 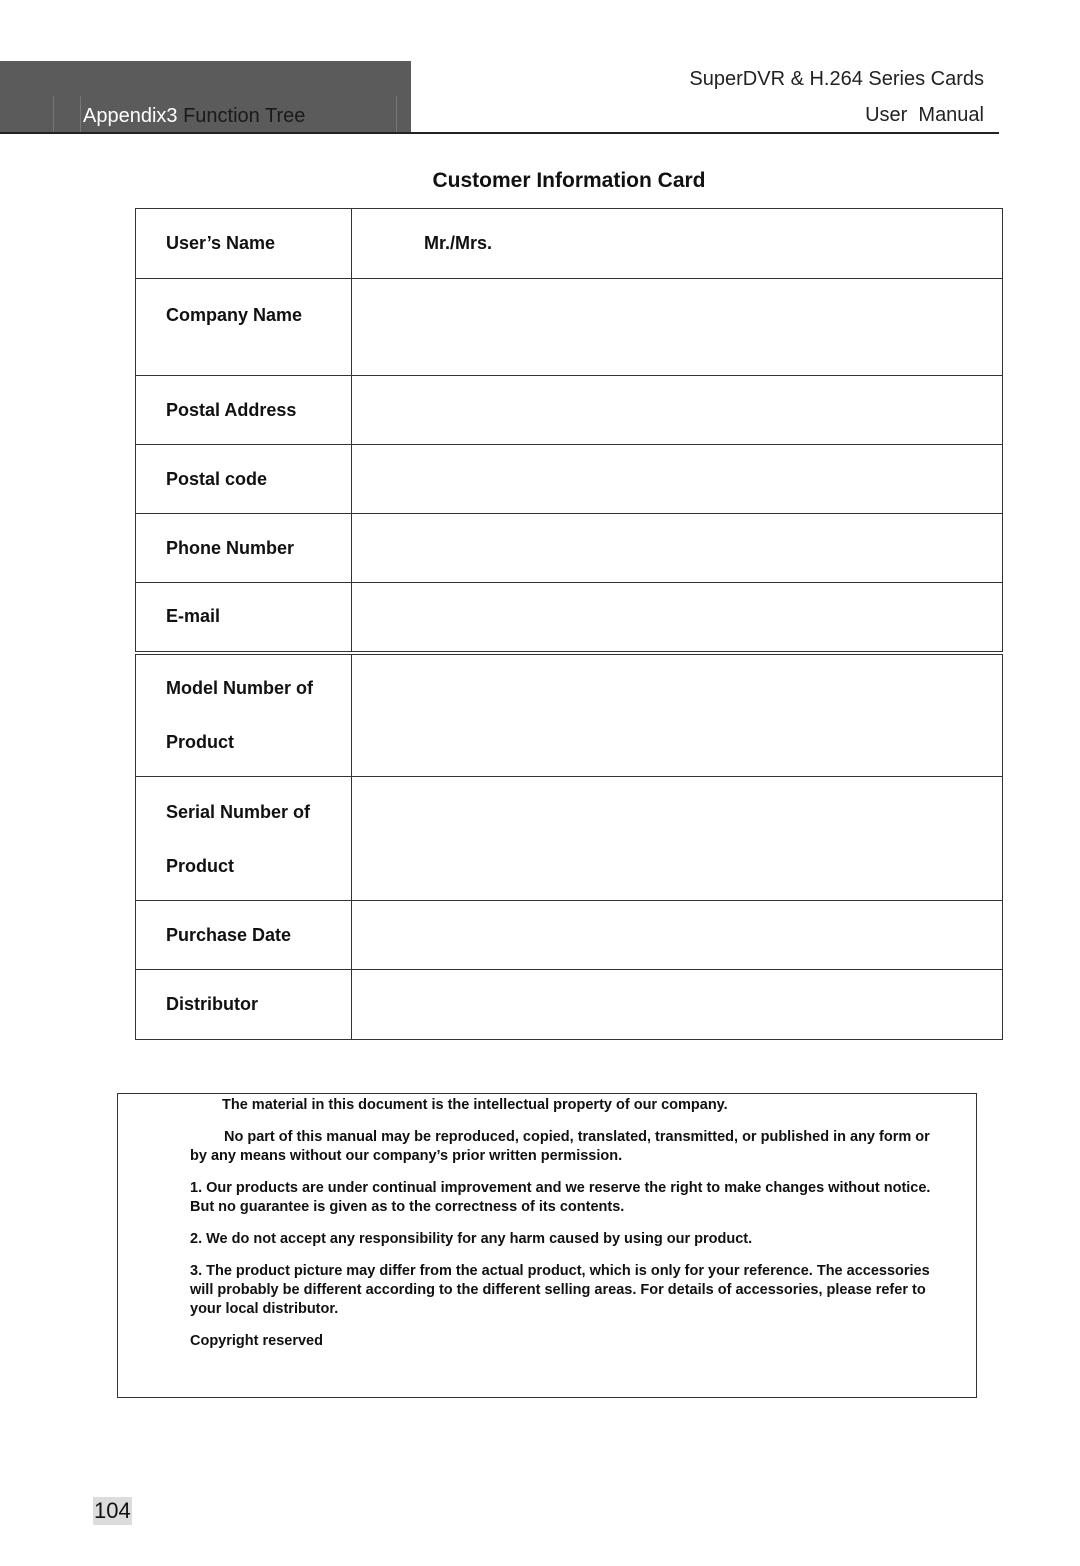 I want to click on field-label: Serial Number of Product, so click(x=243, y=838).